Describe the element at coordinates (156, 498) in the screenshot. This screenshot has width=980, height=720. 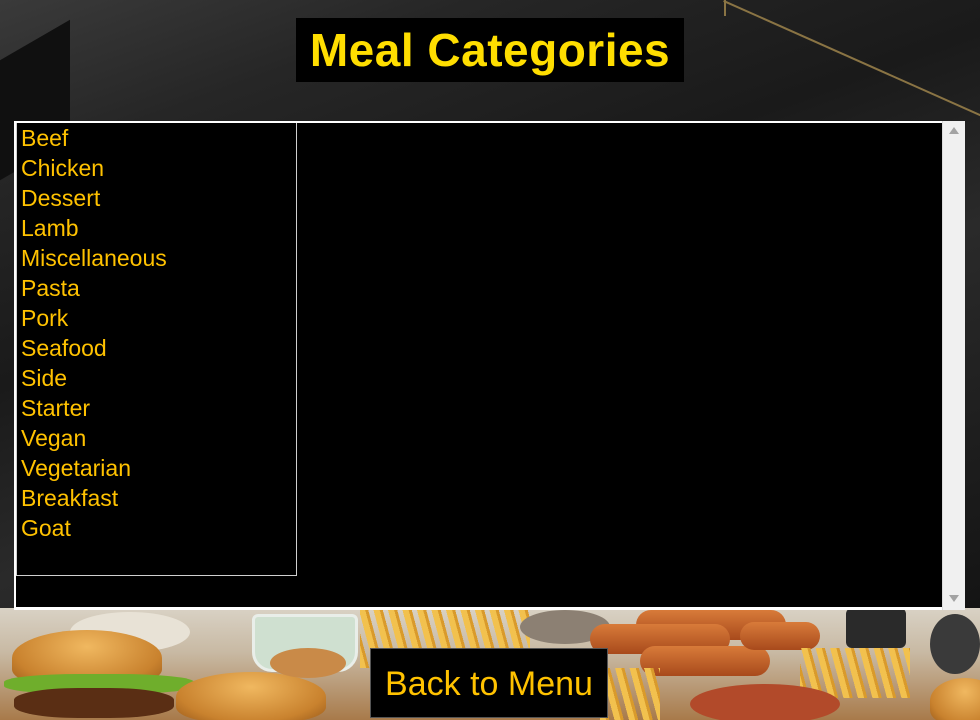
I see `category-item-breakfast: Breakfast` at that location.